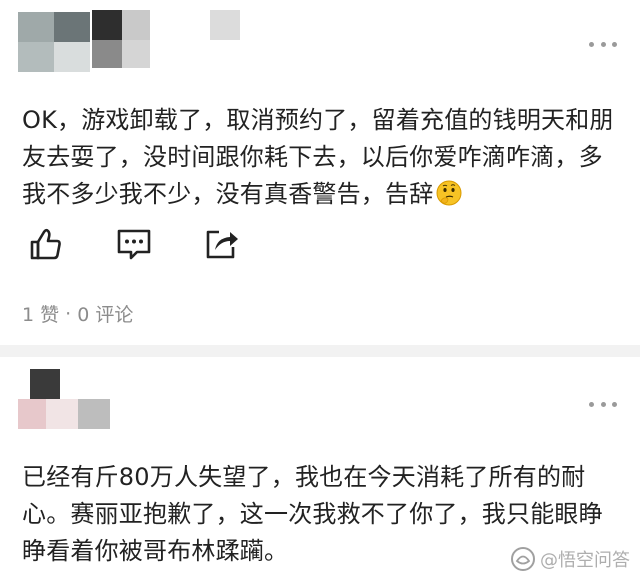 This screenshot has width=640, height=578. I want to click on watermark: @悟空问答, so click(570, 559).